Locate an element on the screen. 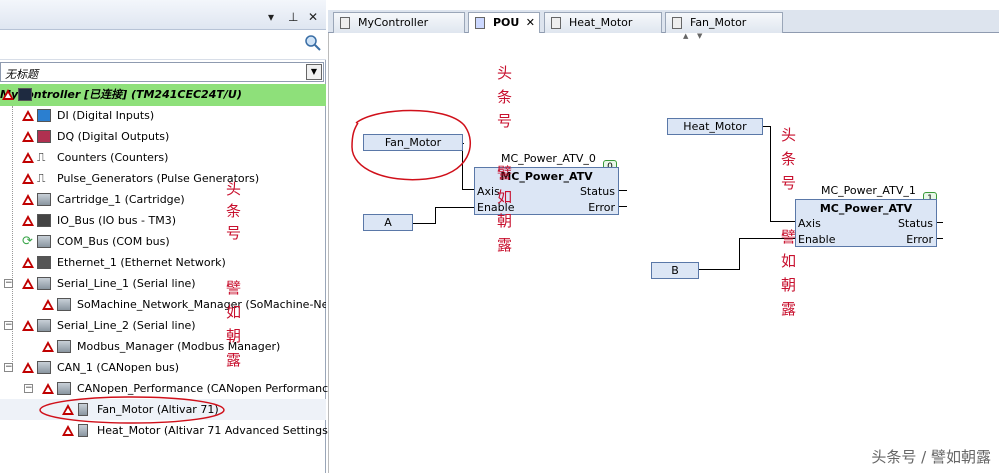 The image size is (999, 473). tree-item-counters: ⎍ Counters (Counters) is located at coordinates (163, 157).